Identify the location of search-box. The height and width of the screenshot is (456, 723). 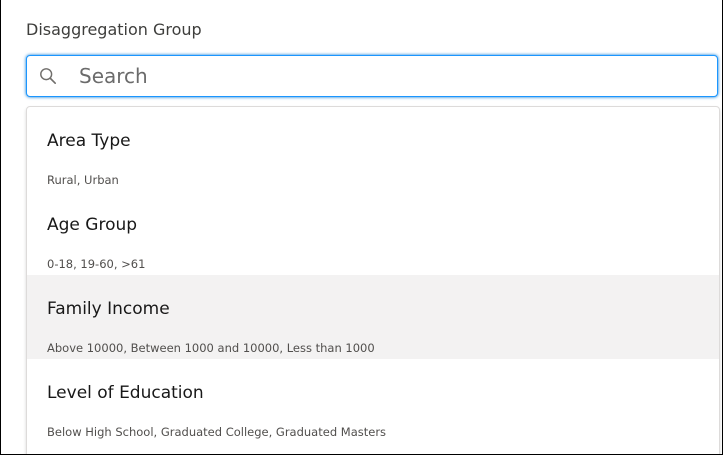
(372, 76).